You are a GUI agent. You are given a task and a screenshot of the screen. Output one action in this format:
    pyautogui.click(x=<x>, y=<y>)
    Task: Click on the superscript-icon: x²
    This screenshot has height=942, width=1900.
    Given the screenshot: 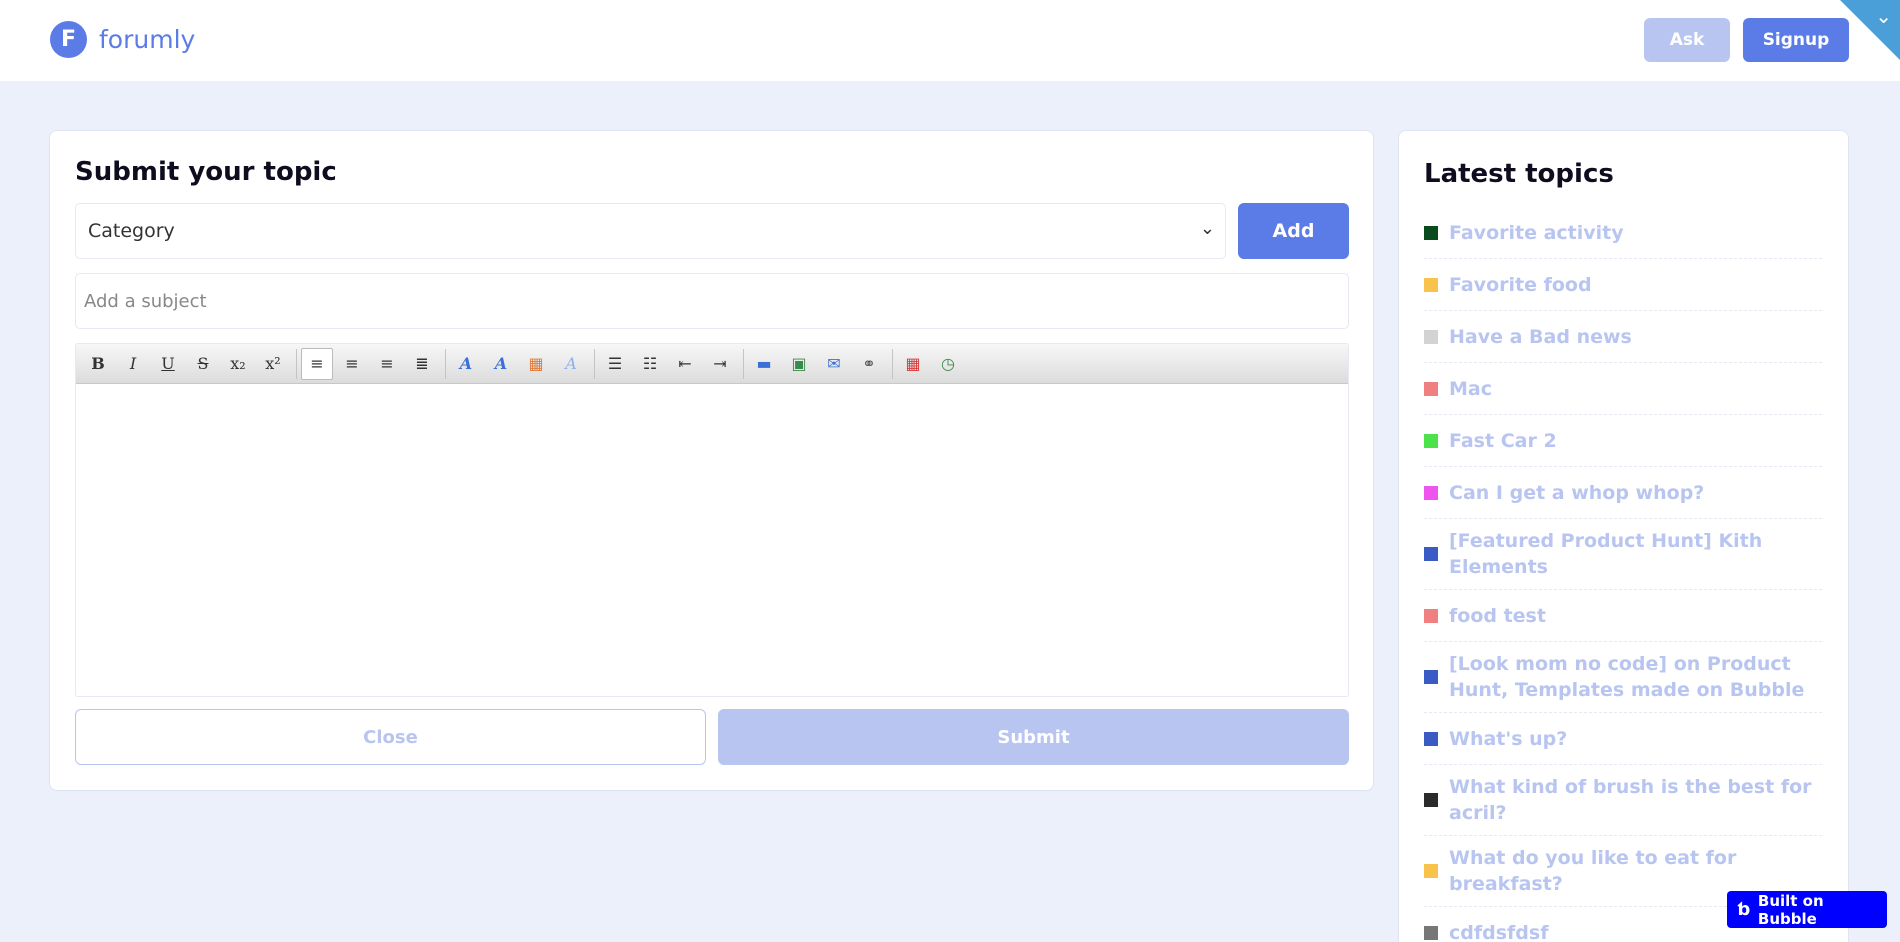 What is the action you would take?
    pyautogui.click(x=273, y=364)
    